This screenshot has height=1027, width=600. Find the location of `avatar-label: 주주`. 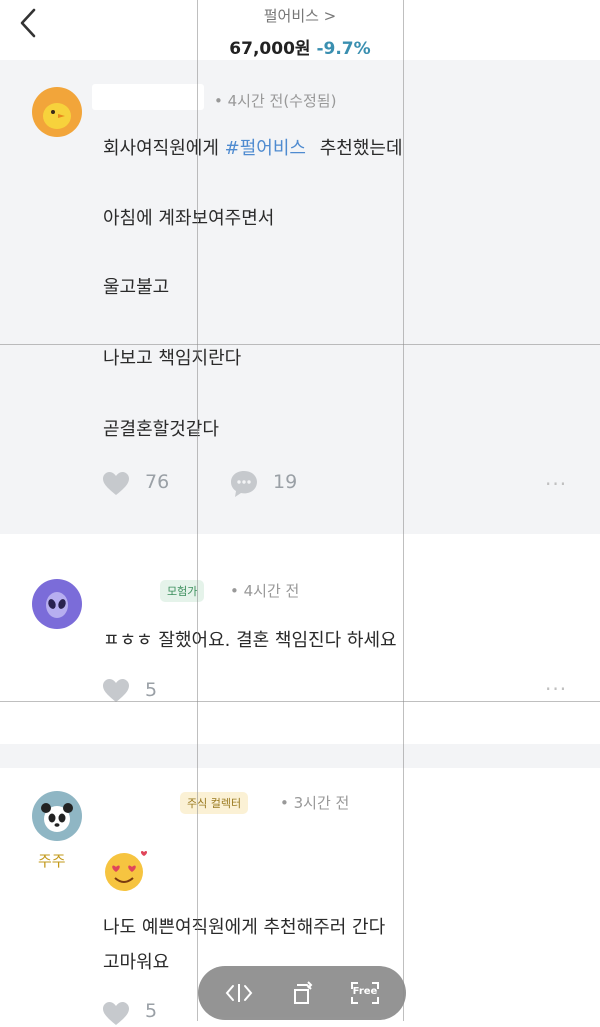

avatar-label: 주주 is located at coordinates (52, 861).